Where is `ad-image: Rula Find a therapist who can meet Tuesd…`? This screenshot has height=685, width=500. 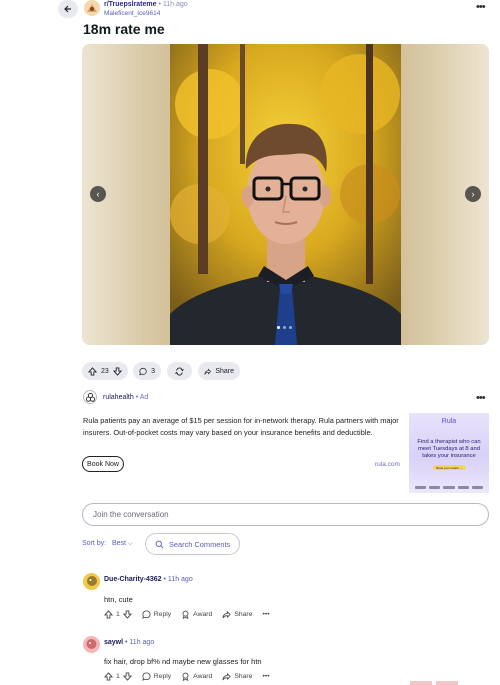
ad-image: Rula Find a therapist who can meet Tuesd… is located at coordinates (449, 453).